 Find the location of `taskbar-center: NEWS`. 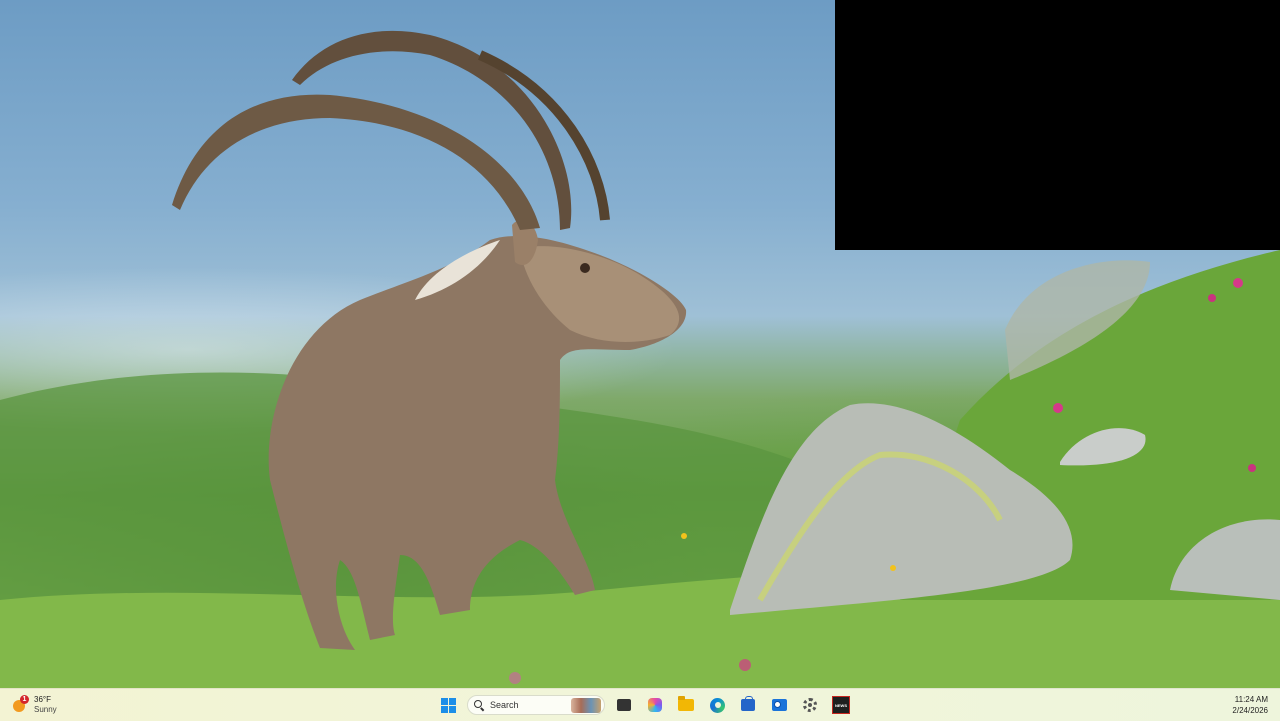

taskbar-center: NEWS is located at coordinates (644, 705).